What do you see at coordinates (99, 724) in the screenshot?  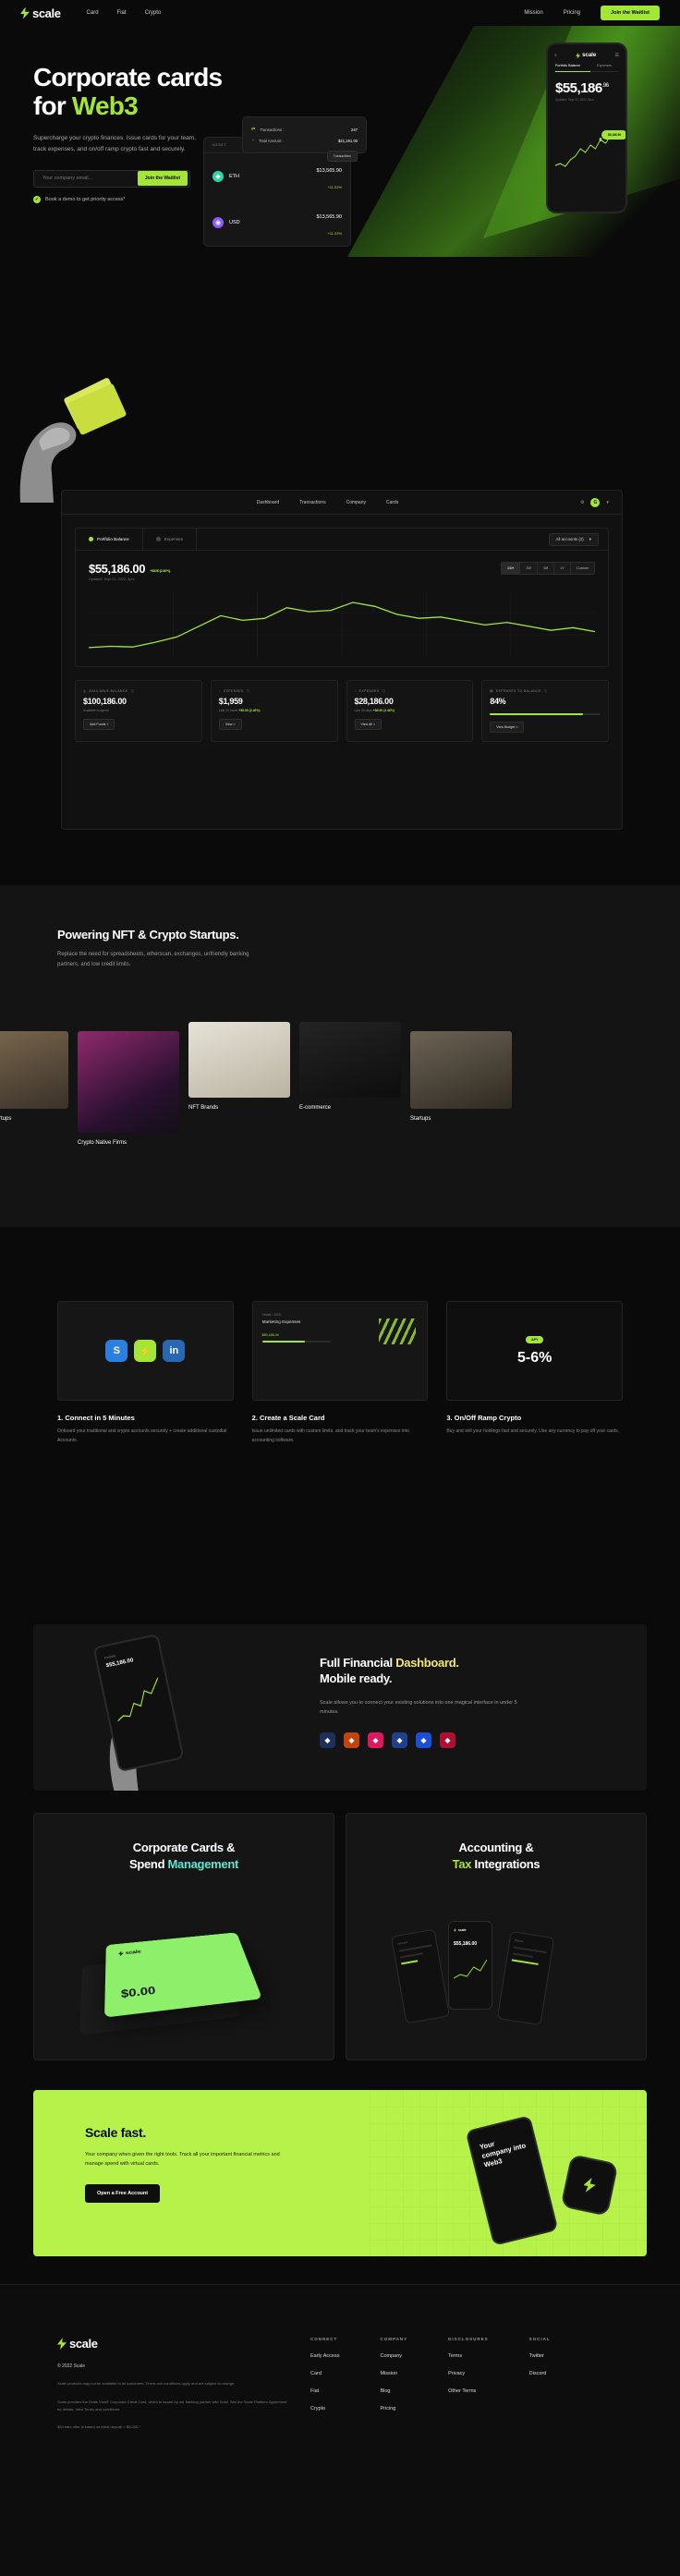 I see `add-funds-button: Add Funds +` at bounding box center [99, 724].